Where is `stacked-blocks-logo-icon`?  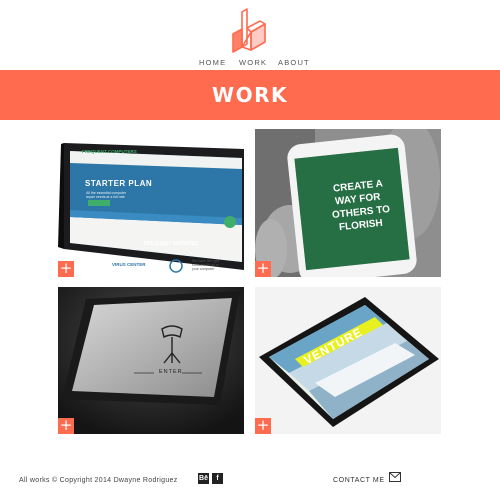
stacked-blocks-logo-icon is located at coordinates (251, 32).